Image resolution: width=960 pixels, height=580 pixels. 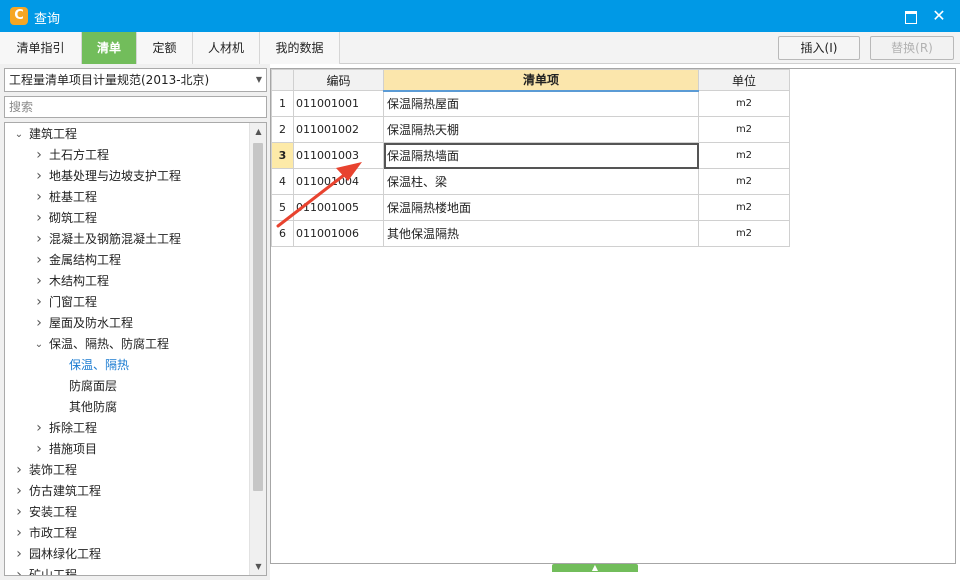 I want to click on table-row: 1 011001001 保温隔热屋面 m2, so click(x=530, y=103).